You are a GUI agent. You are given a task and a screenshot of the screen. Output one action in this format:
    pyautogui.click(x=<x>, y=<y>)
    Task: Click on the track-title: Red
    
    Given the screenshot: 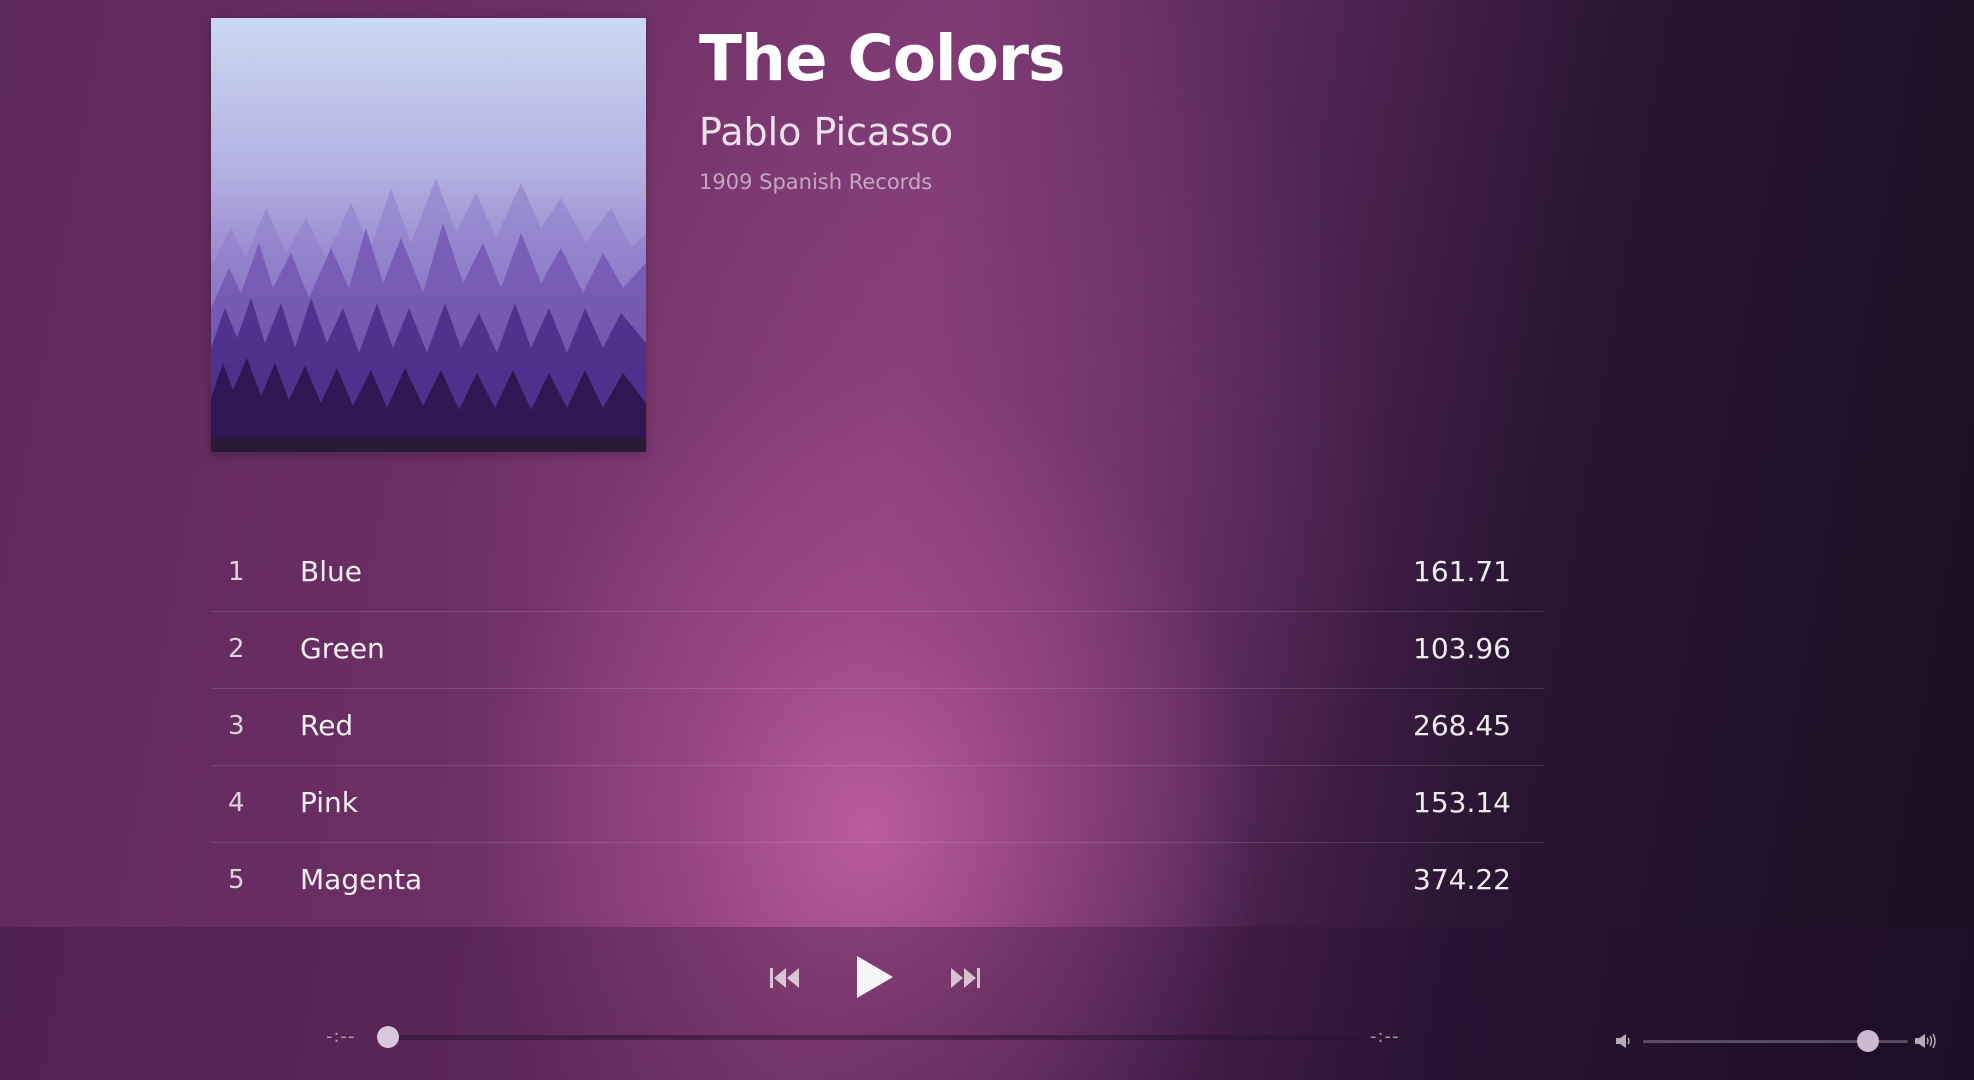 What is the action you would take?
    pyautogui.click(x=327, y=725)
    